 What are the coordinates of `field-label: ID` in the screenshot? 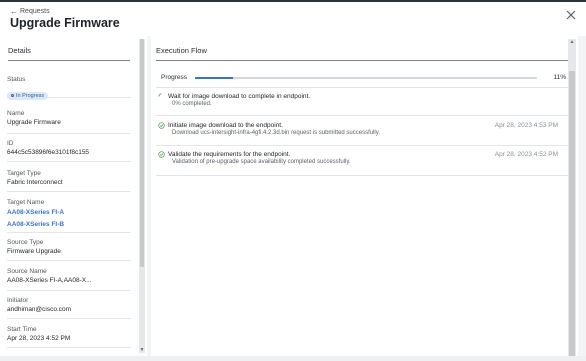 It's located at (10, 143).